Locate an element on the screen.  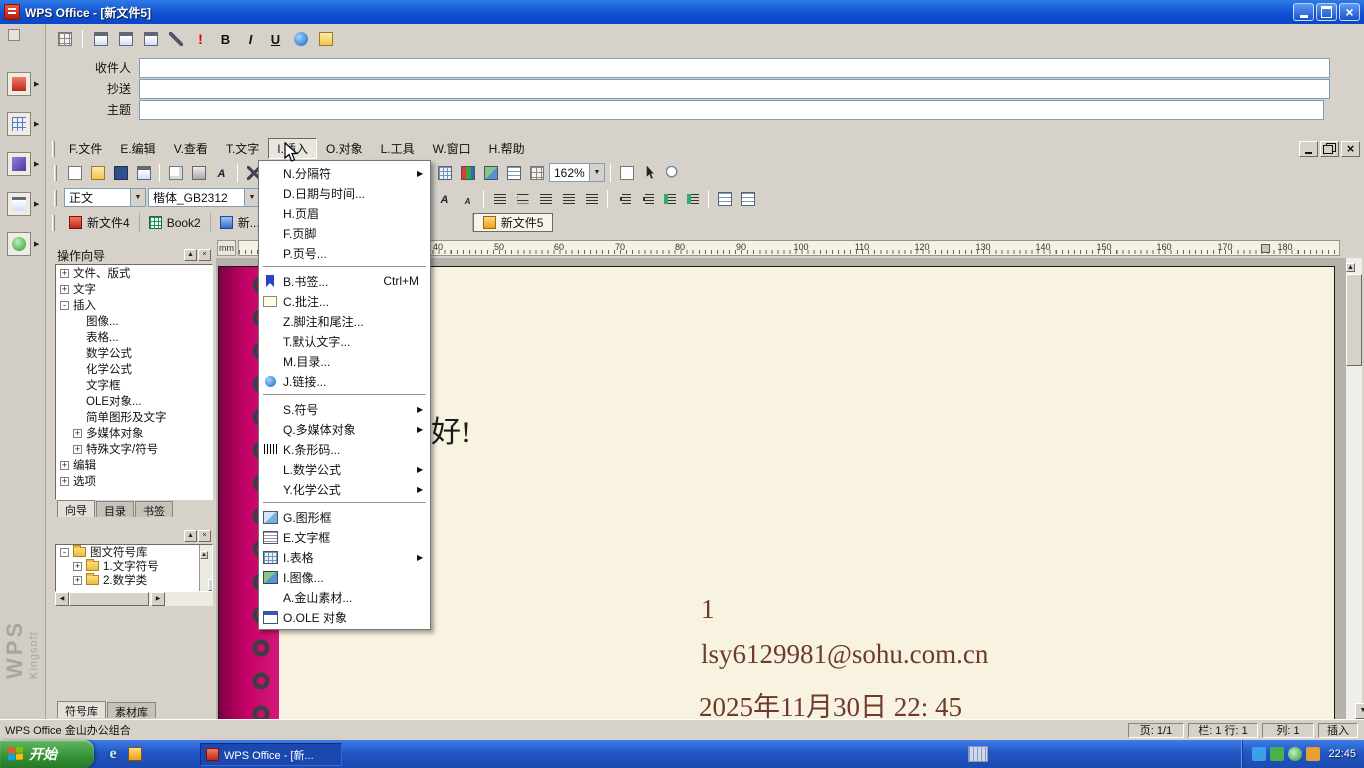
menu-item-header: H.页眉 is located at coordinates (344, 213).